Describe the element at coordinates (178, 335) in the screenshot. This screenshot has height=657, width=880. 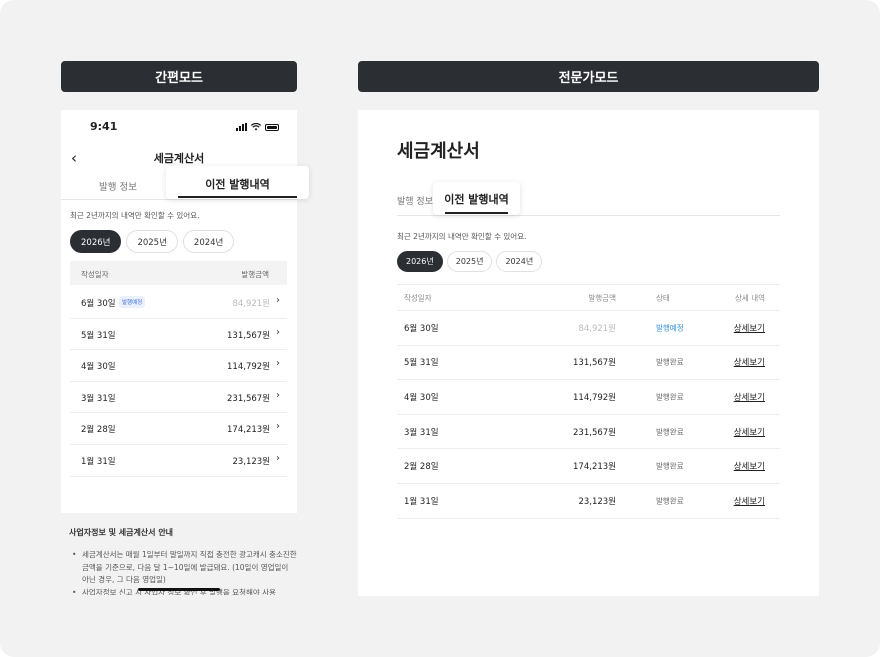
I see `list-item: 5월 31일 131,567원 ›` at that location.